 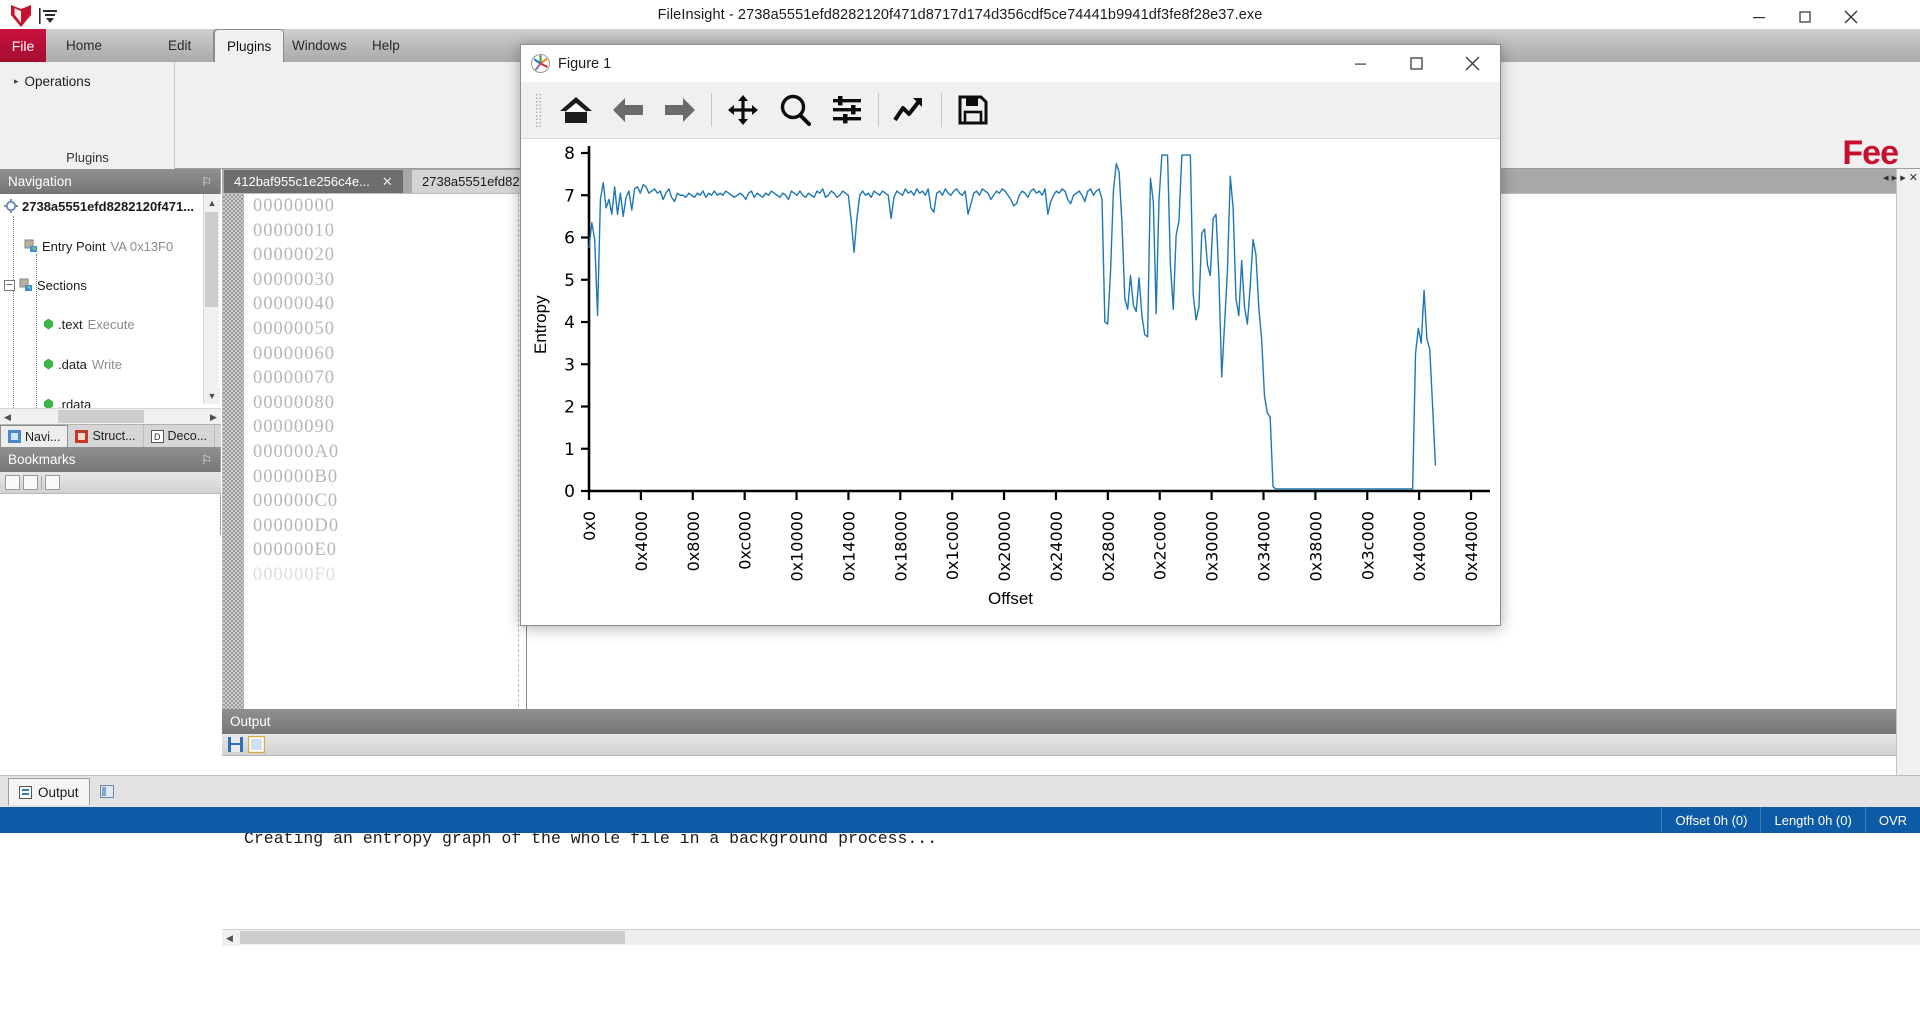 I want to click on hex-tab-1: 2738a5551efd82, so click(x=471, y=181).